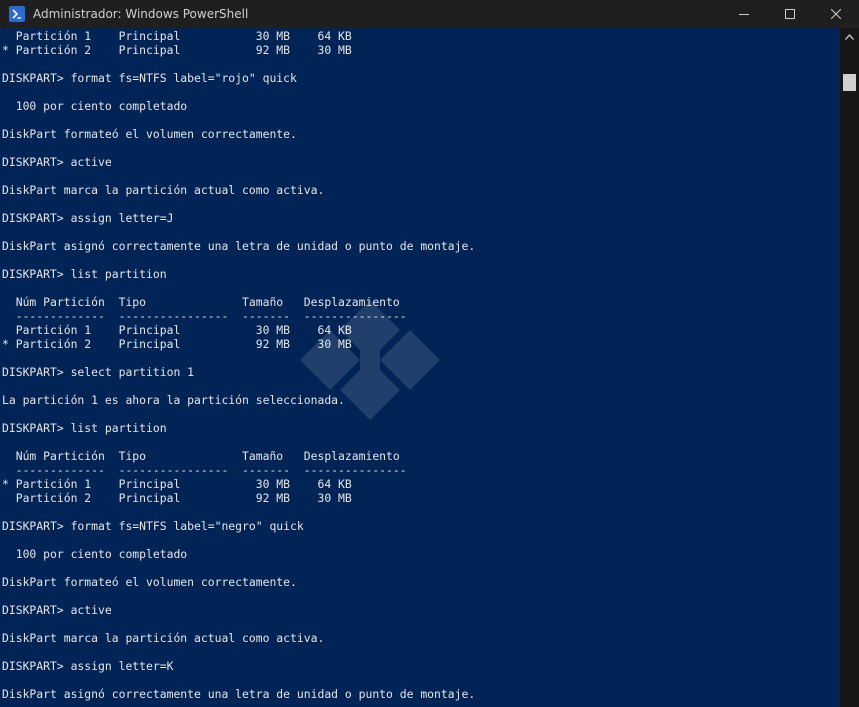 The height and width of the screenshot is (707, 859). I want to click on title-bar: Administrador: Windows PowerShell, so click(429, 14).